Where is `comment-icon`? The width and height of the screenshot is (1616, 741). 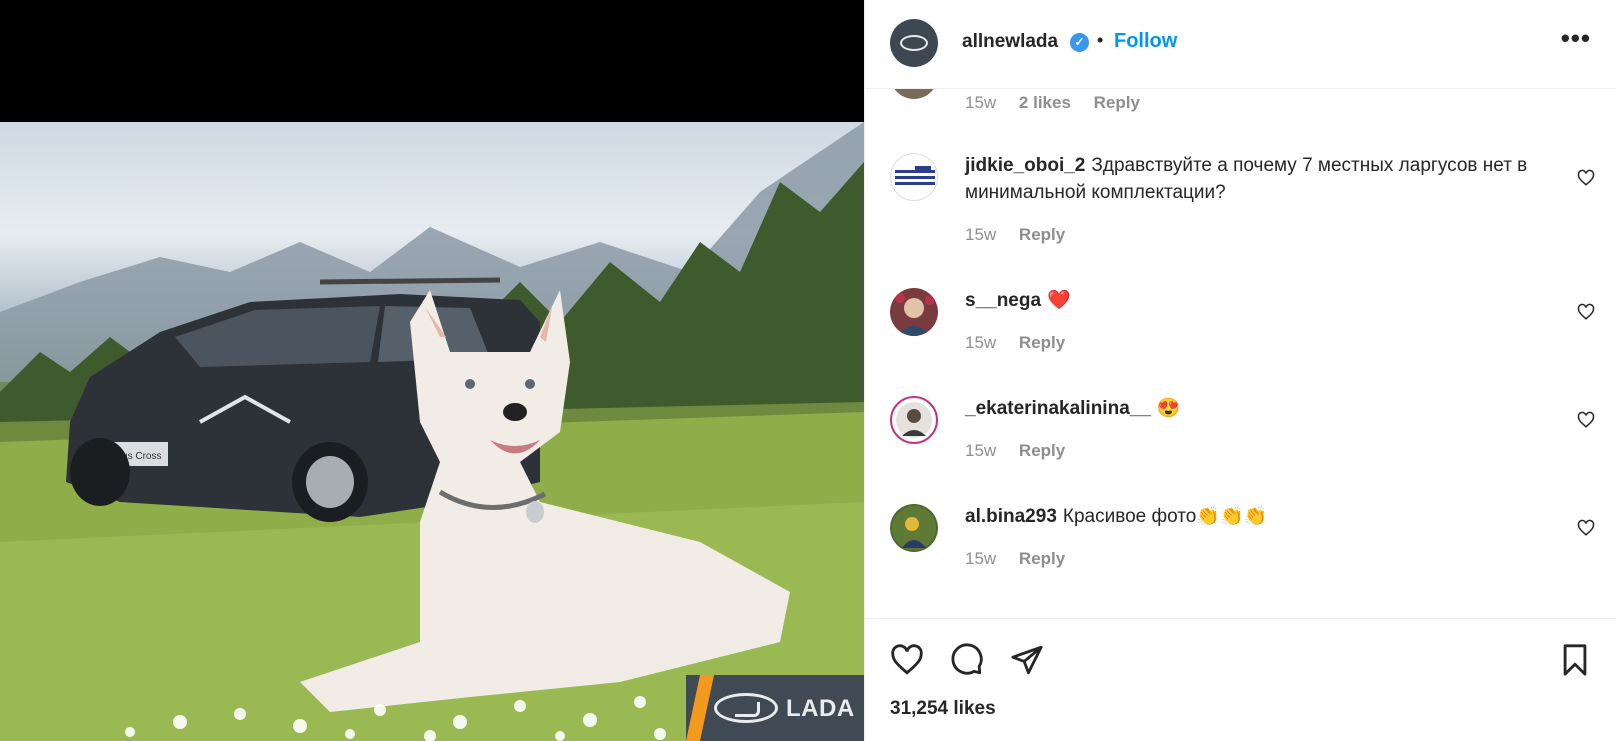
comment-icon is located at coordinates (967, 660).